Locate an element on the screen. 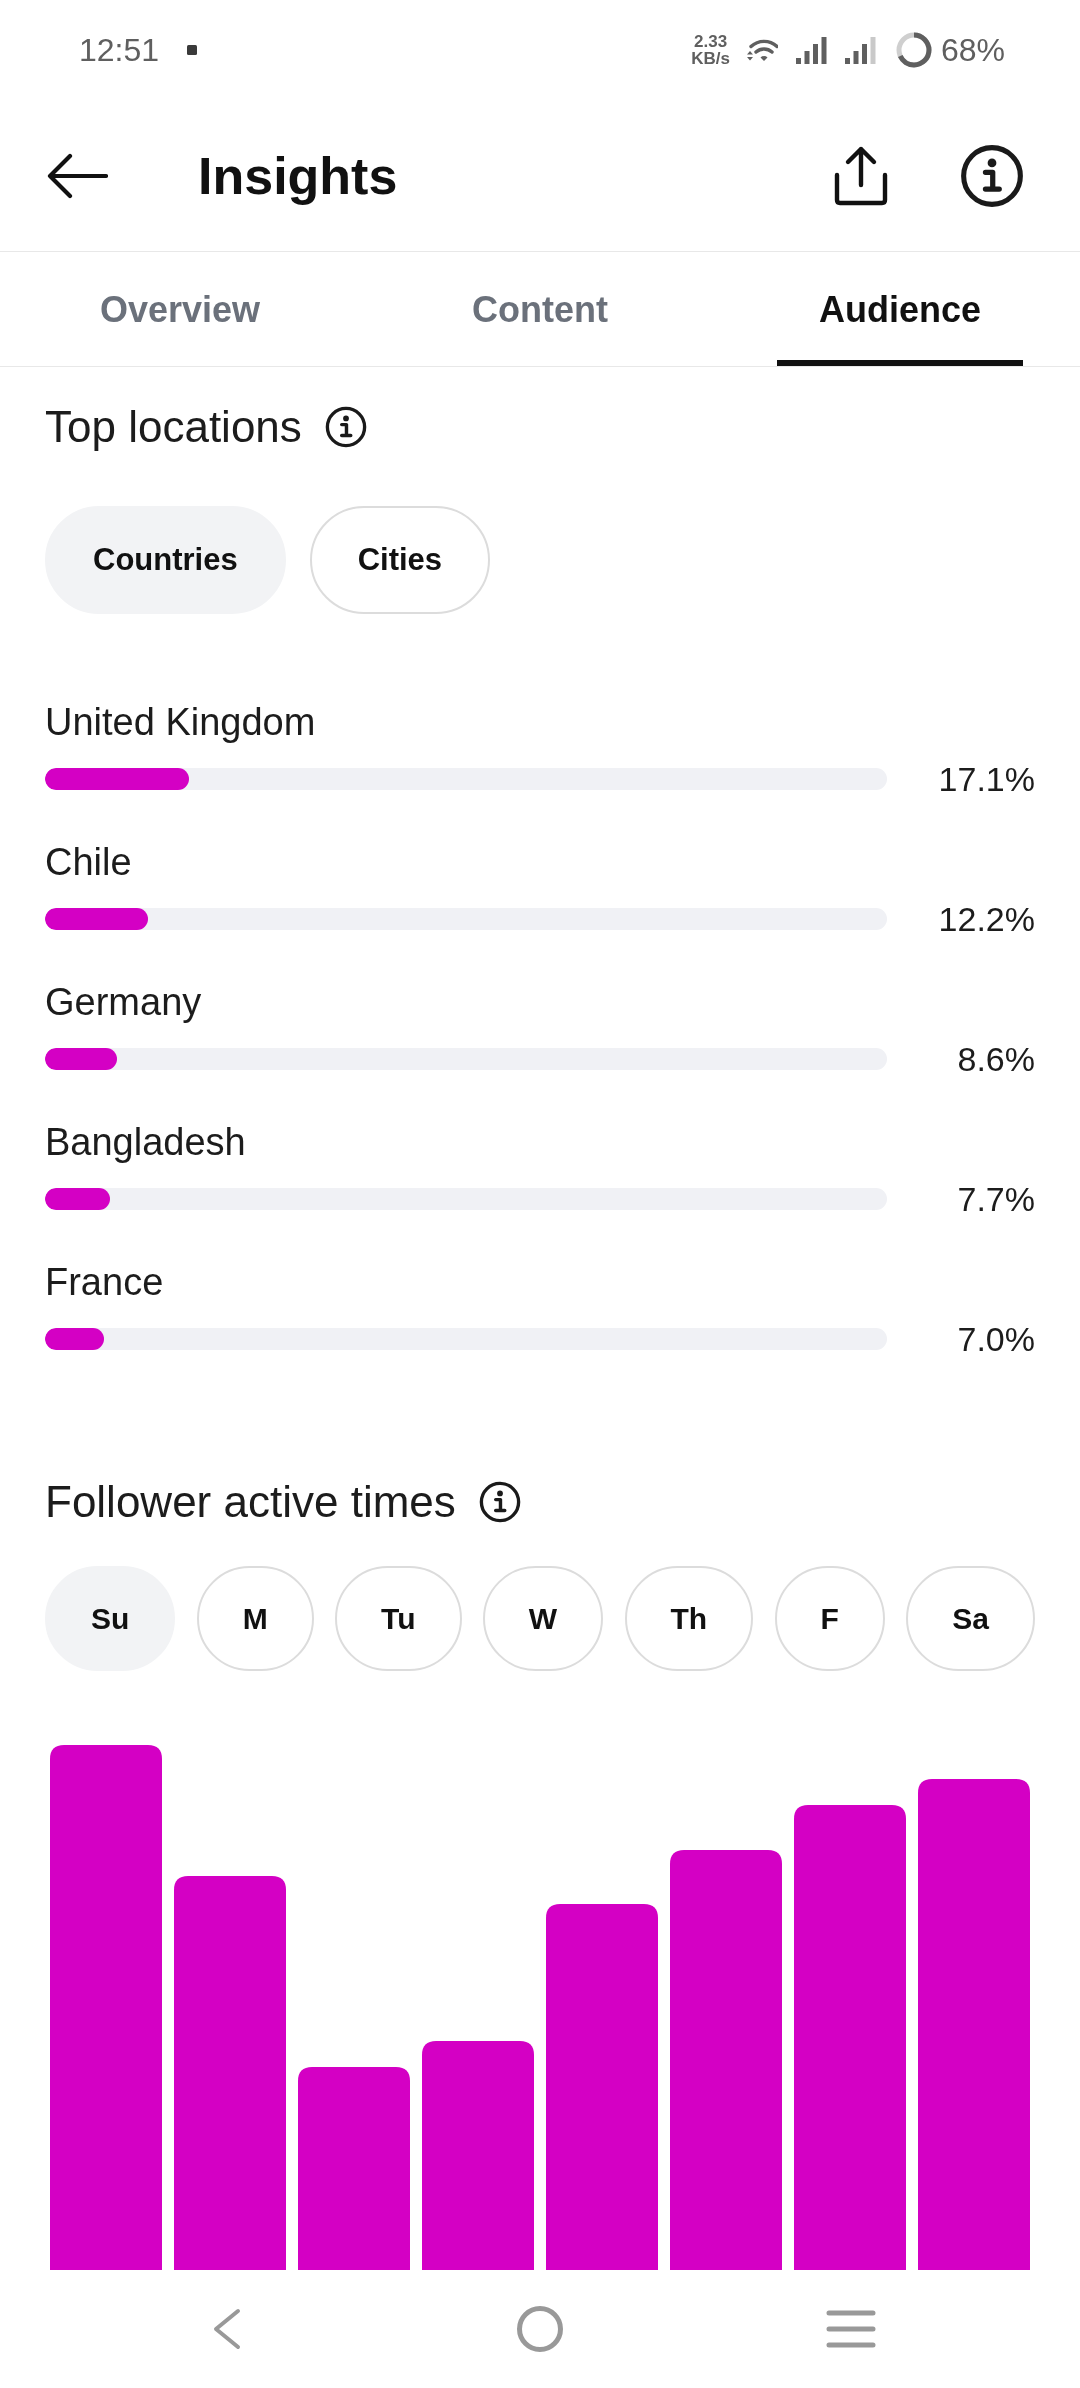 The height and width of the screenshot is (2388, 1080). day-chip: W is located at coordinates (543, 1618).